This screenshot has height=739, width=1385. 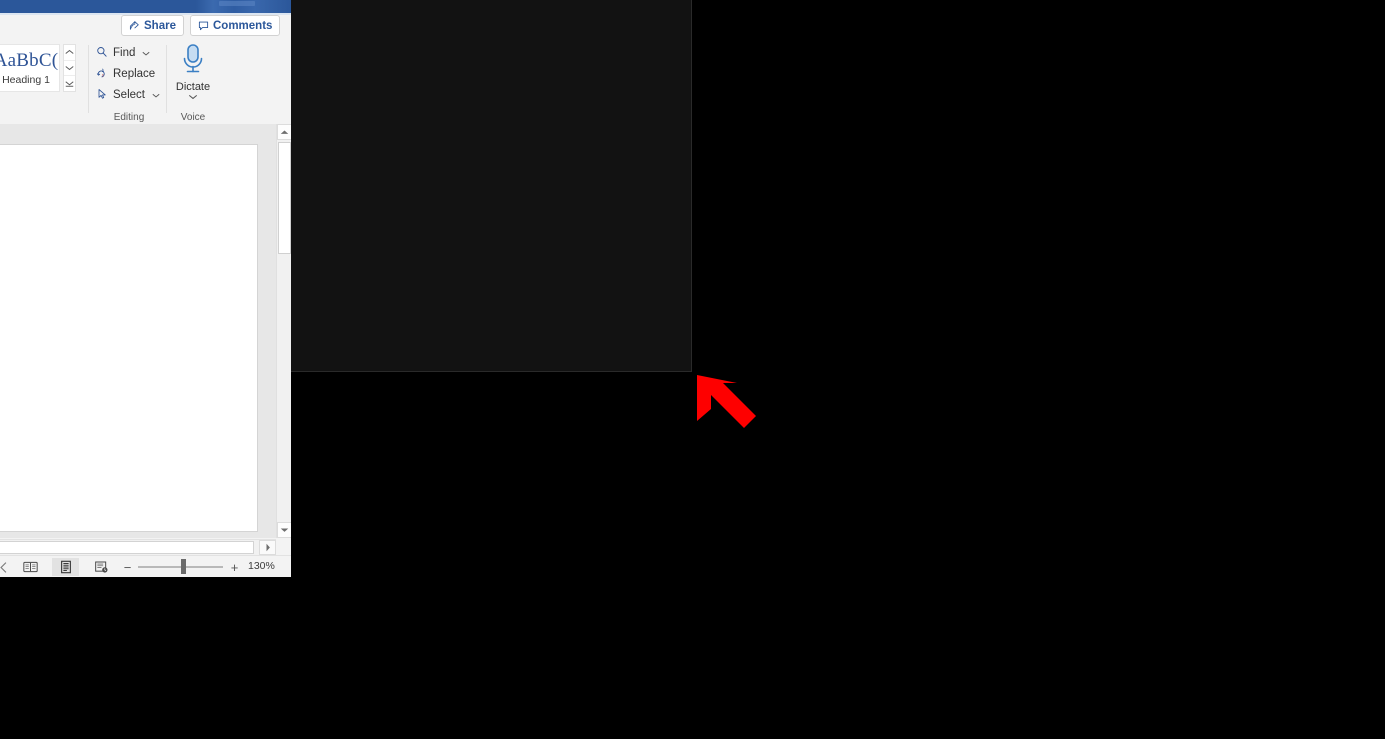 I want to click on share-button: Share, so click(x=152, y=25).